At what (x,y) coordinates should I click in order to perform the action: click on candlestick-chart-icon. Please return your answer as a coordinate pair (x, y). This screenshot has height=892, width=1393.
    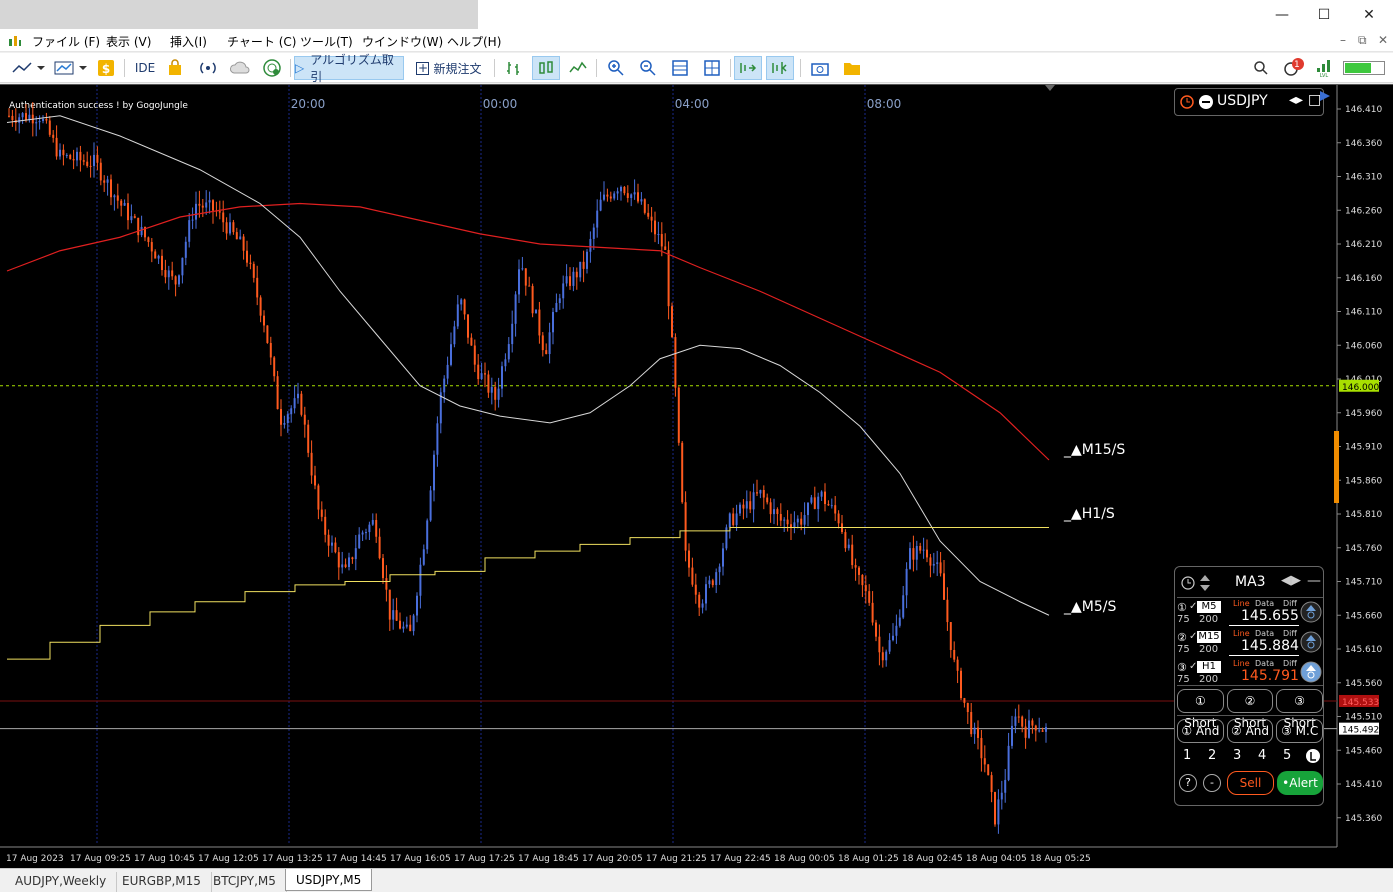
    Looking at the image, I should click on (546, 68).